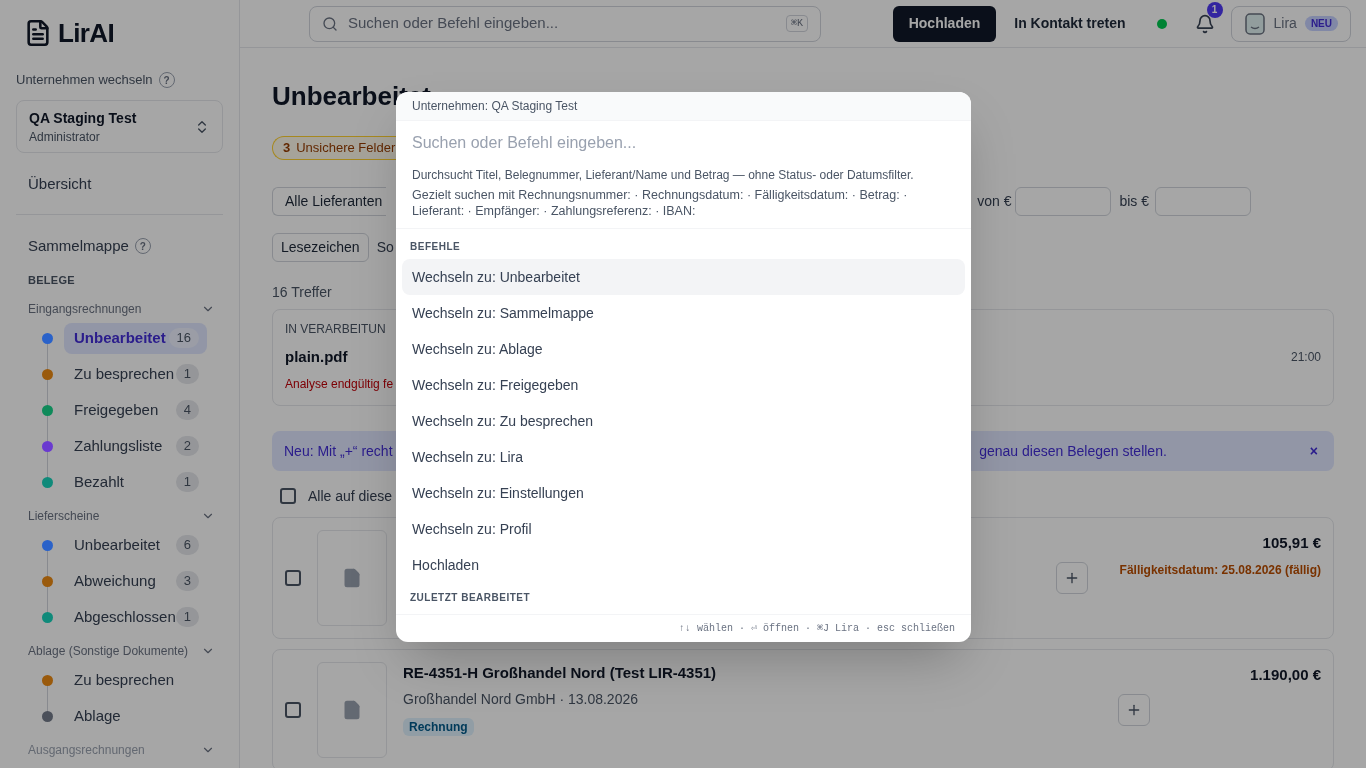 This screenshot has height=768, width=1366. What do you see at coordinates (994, 201) in the screenshot?
I see `from-label: von €` at bounding box center [994, 201].